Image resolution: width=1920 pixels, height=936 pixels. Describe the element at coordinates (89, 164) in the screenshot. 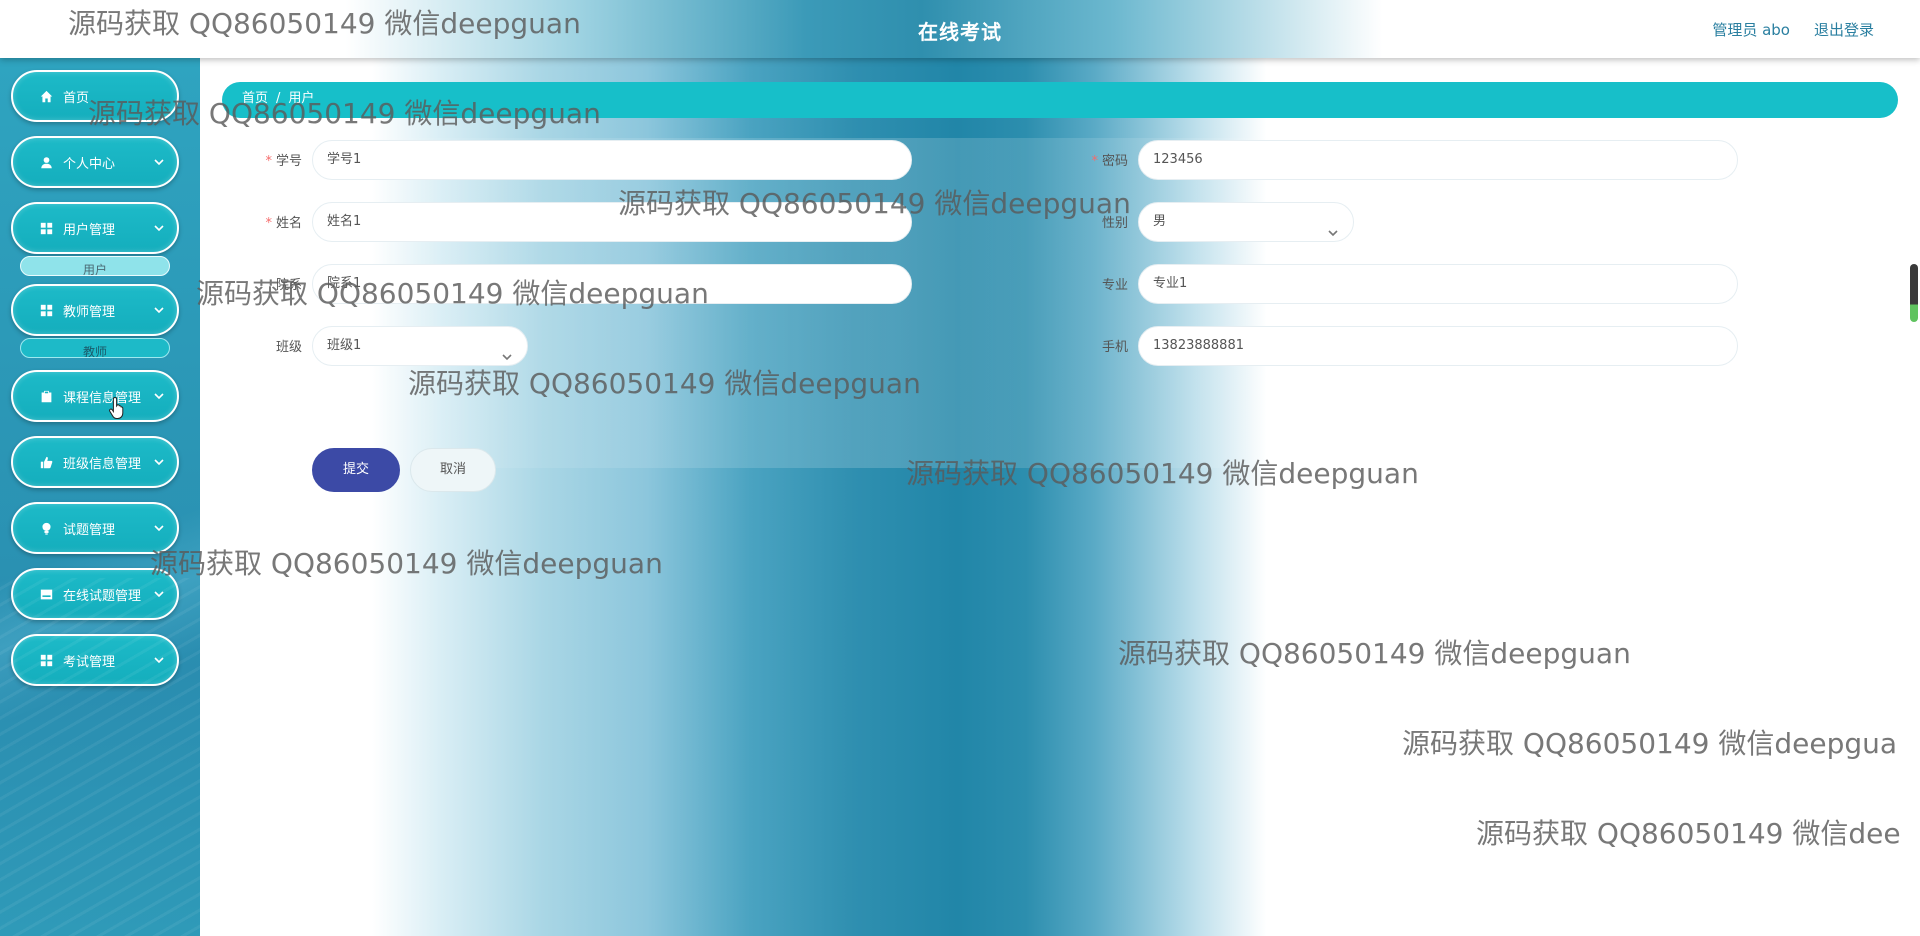

I see `sidebar-item-label: 个人中心` at that location.